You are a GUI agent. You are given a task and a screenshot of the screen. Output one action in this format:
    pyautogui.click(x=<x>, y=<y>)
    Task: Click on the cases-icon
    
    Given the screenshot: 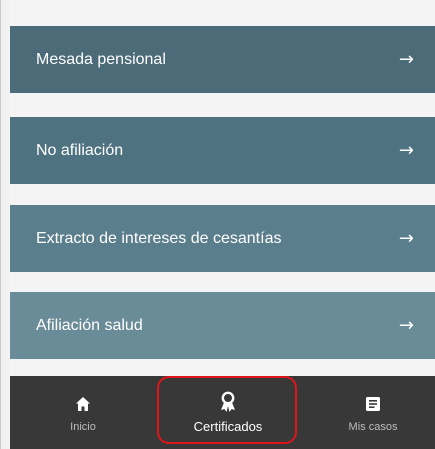 What is the action you would take?
    pyautogui.click(x=373, y=404)
    